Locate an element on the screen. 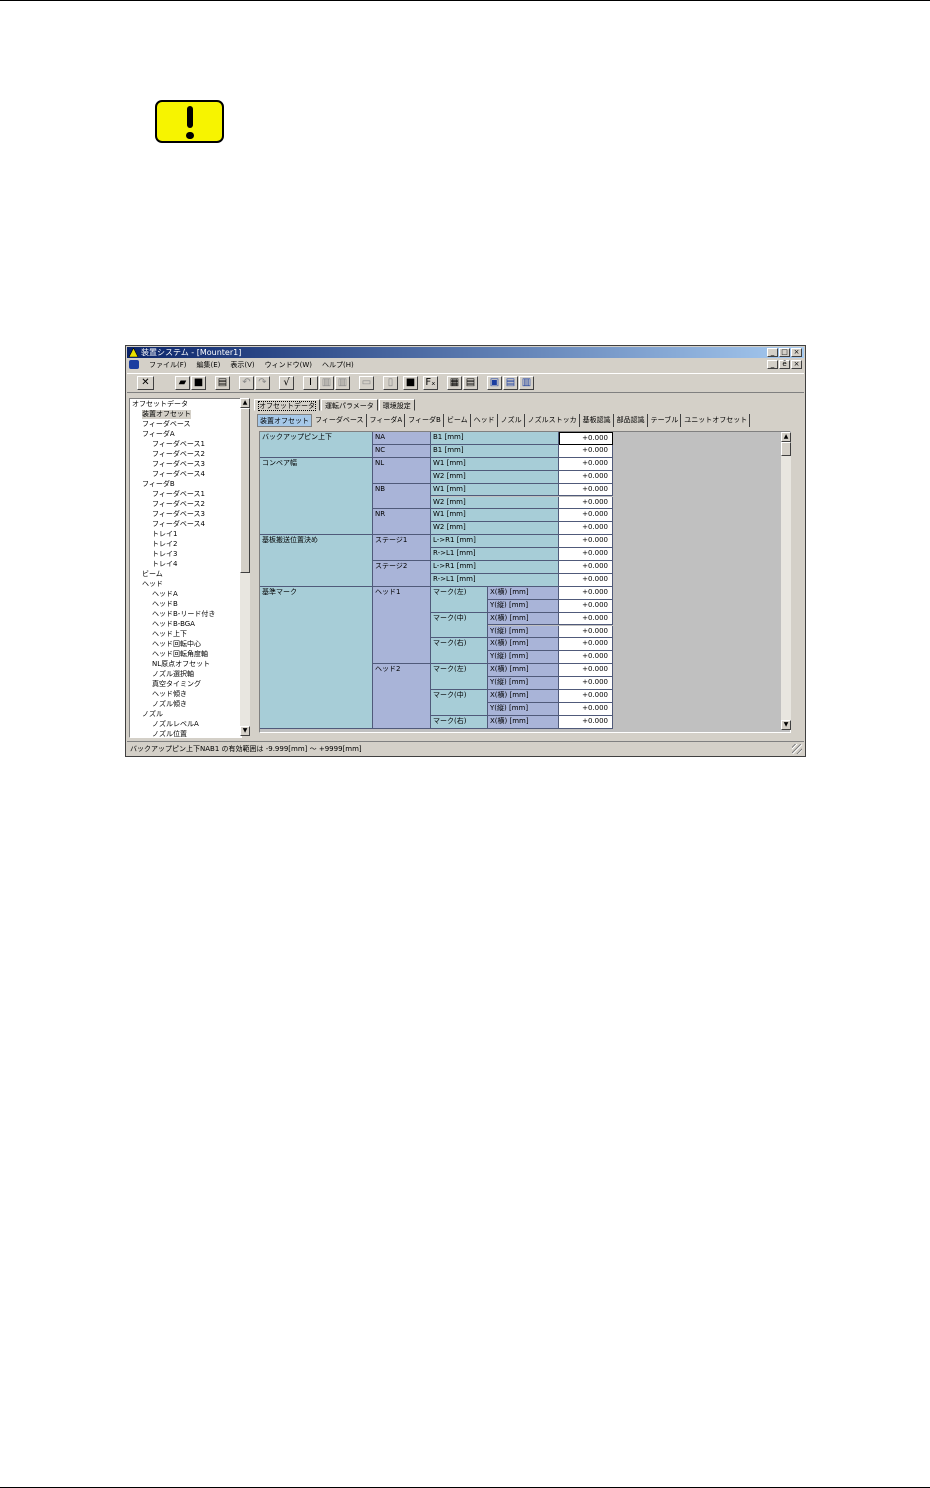 The width and height of the screenshot is (930, 1488). tree-item: ノズルレベルA is located at coordinates (175, 724).